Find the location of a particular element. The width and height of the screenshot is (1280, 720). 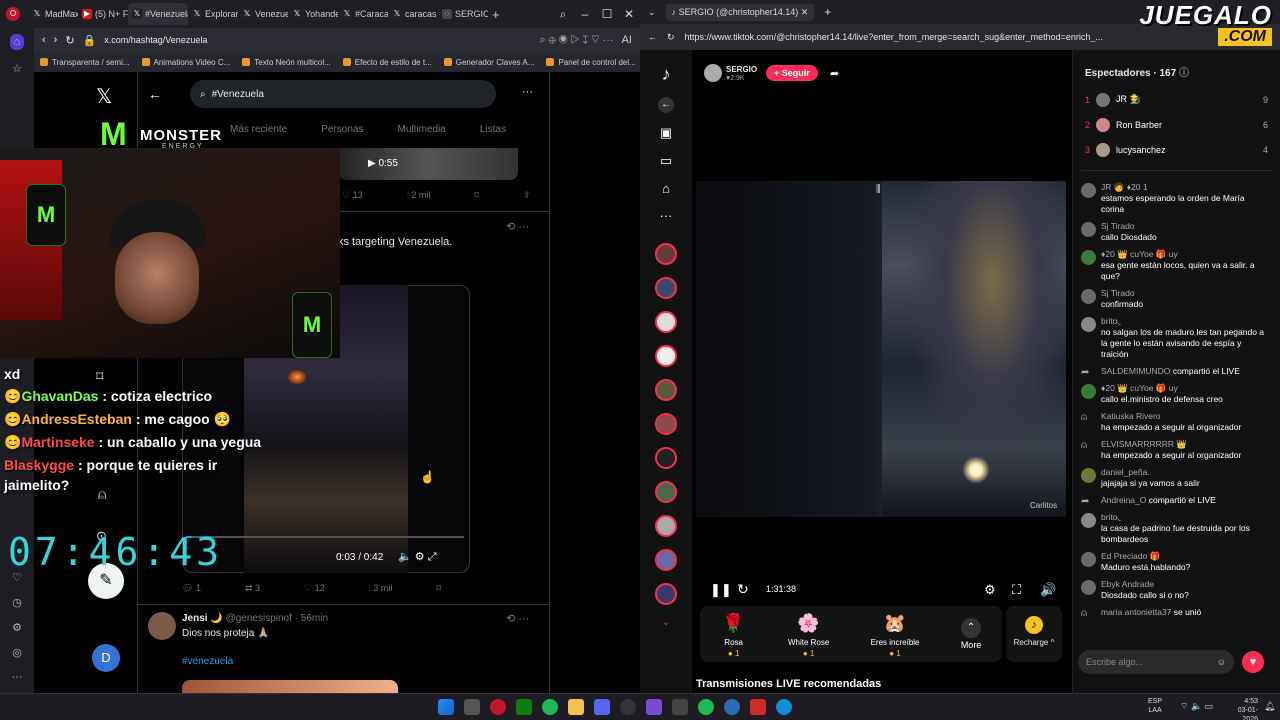

tiktok-logo-icon: ♪ is located at coordinates (666, 74).